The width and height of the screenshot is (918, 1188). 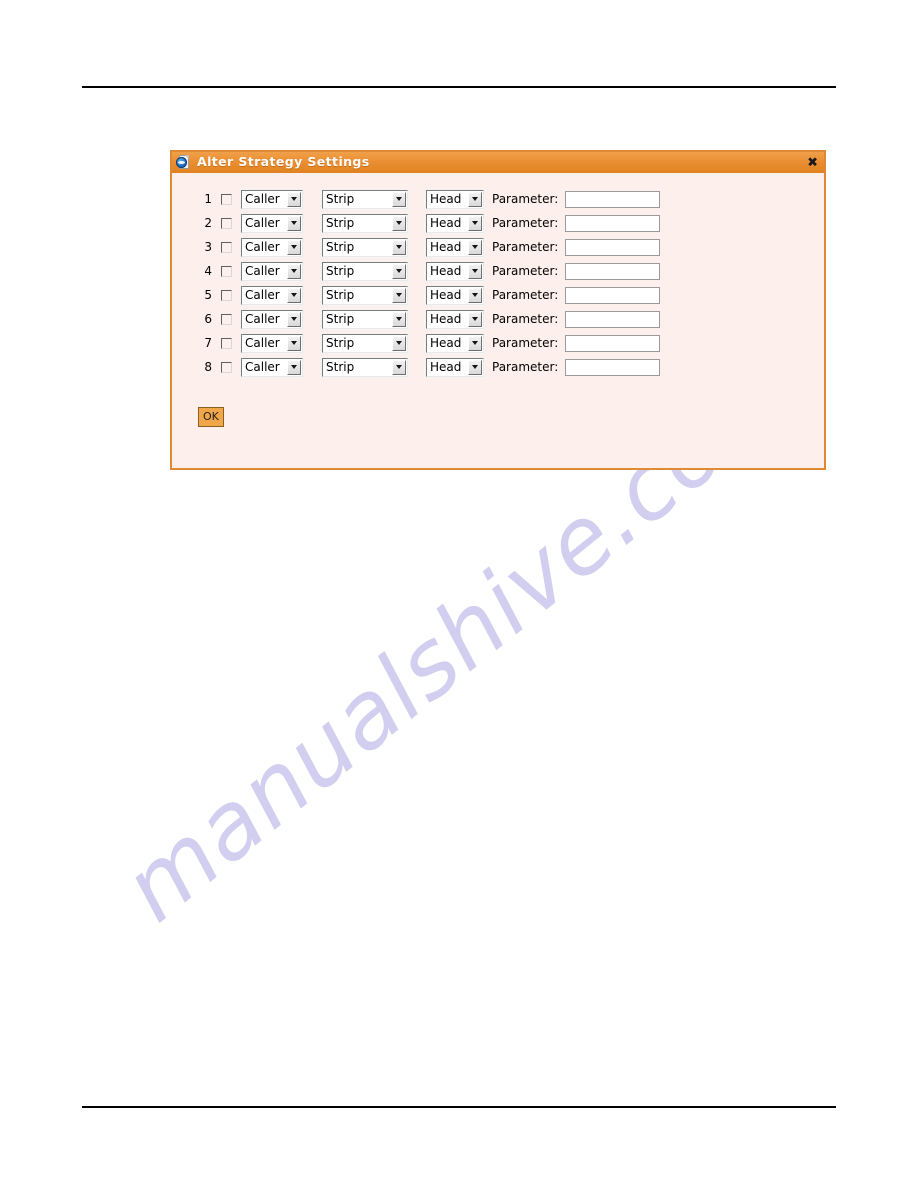 I want to click on strategy-row-1: 1 Caller Strip Head Parameter:, so click(x=511, y=199).